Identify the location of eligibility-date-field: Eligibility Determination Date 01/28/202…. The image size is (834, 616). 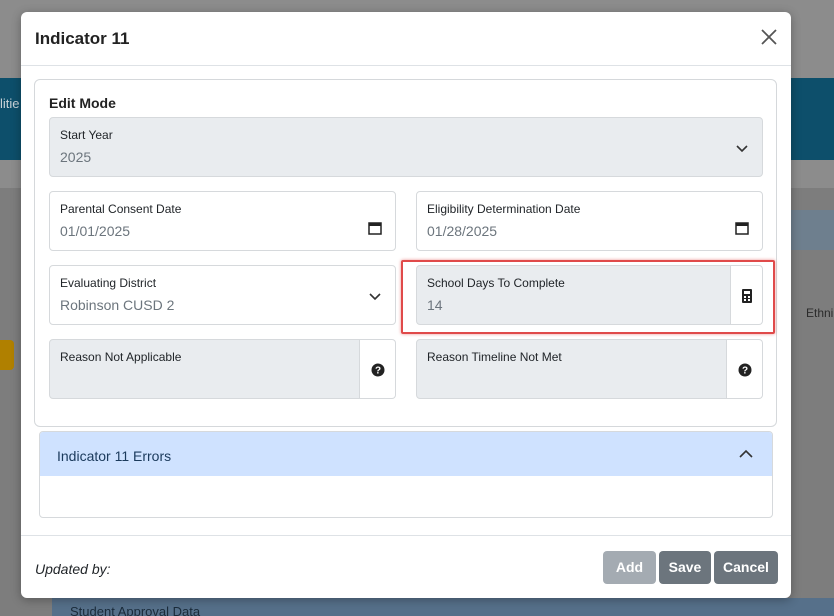
(589, 221).